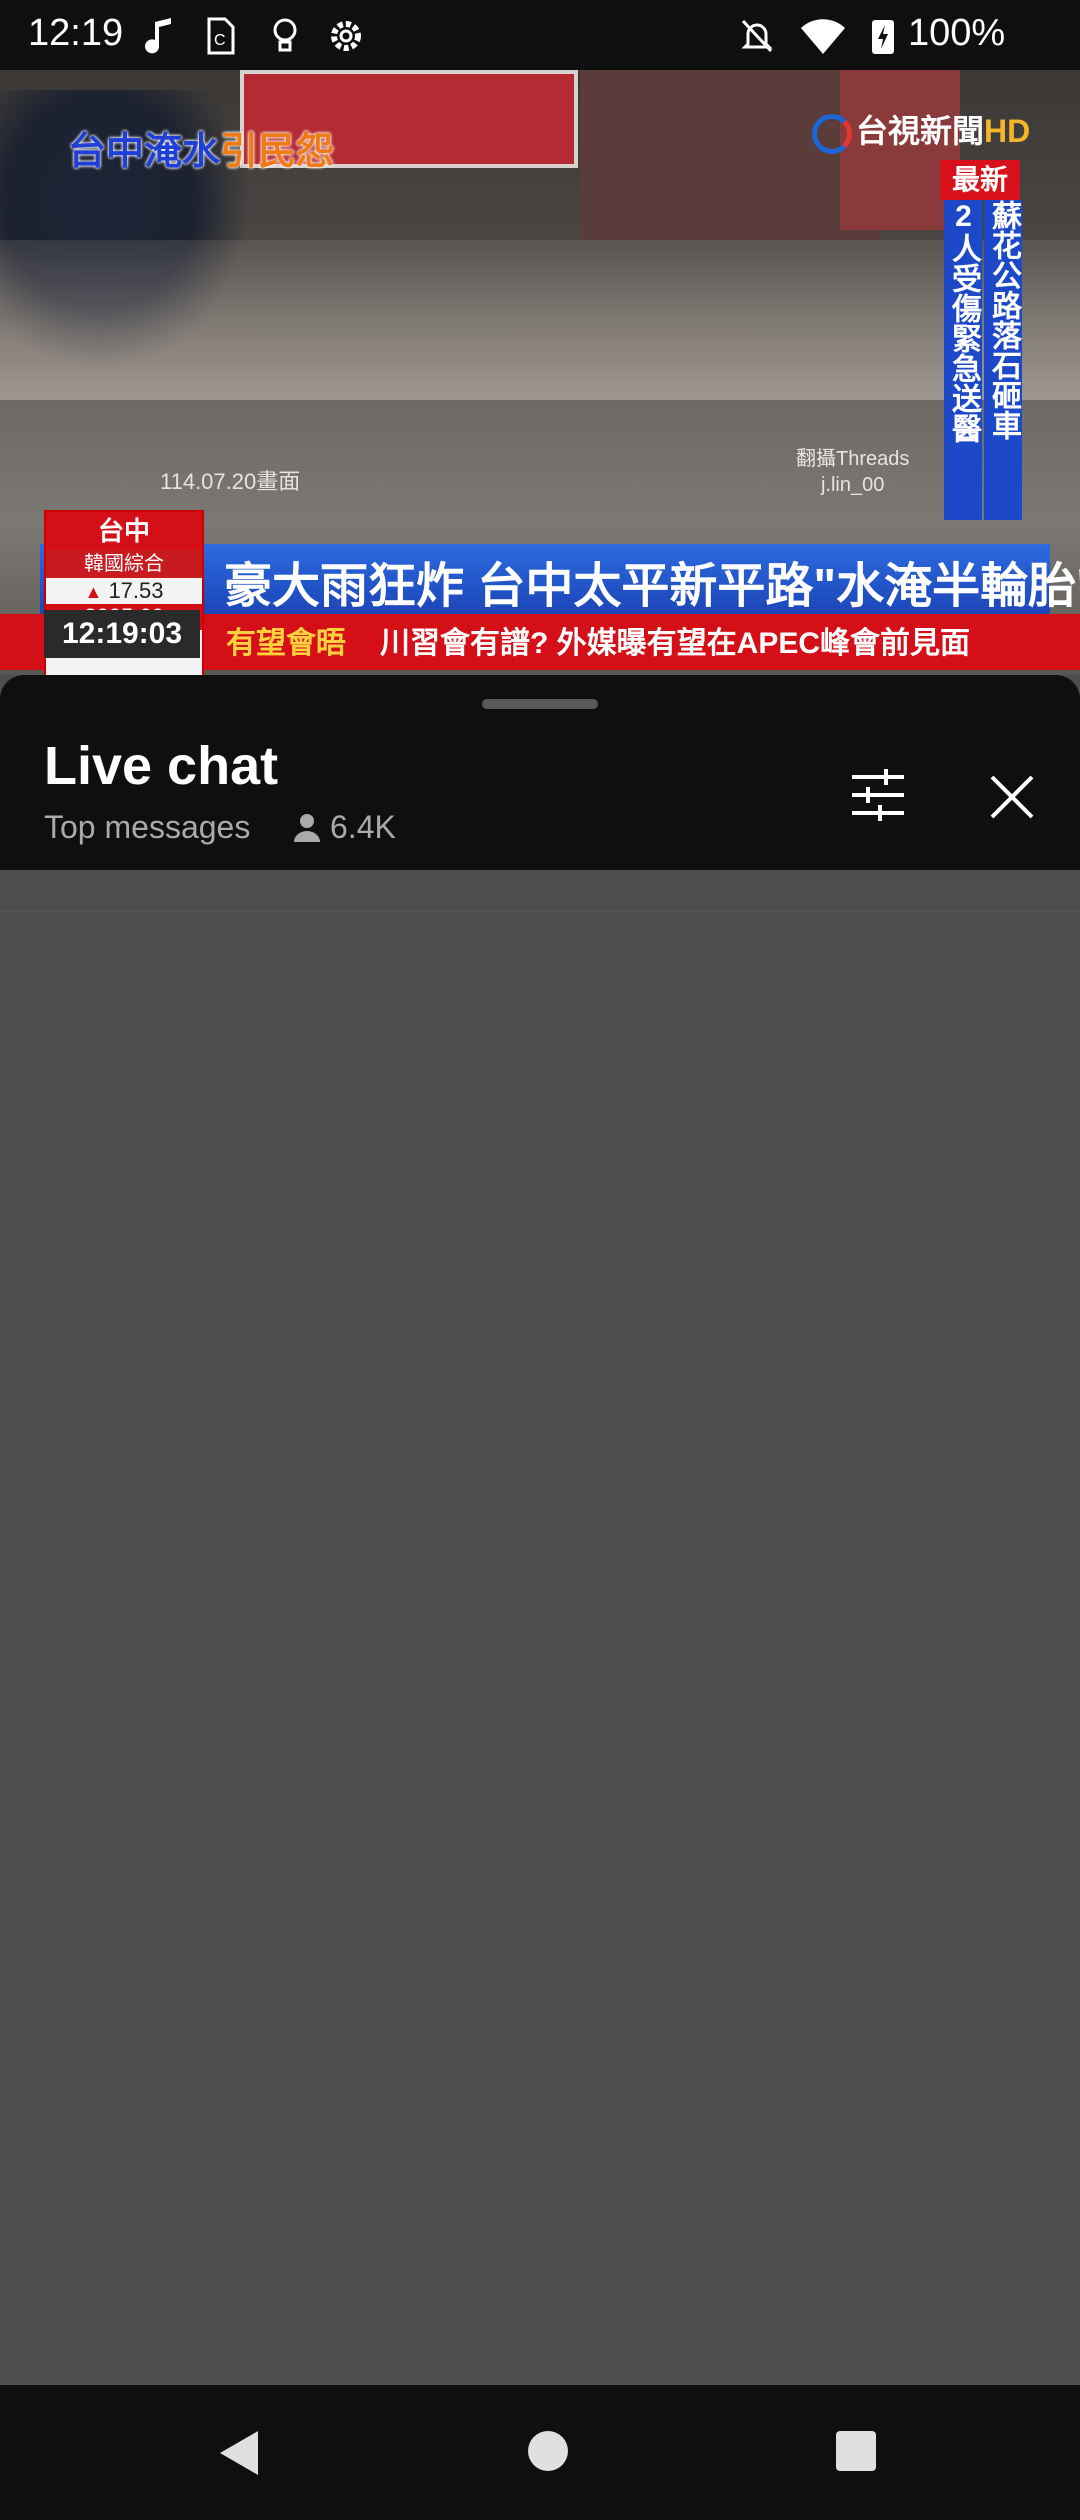 Image resolution: width=1080 pixels, height=2520 pixels. What do you see at coordinates (76, 33) in the screenshot?
I see `status-time: 12:19` at bounding box center [76, 33].